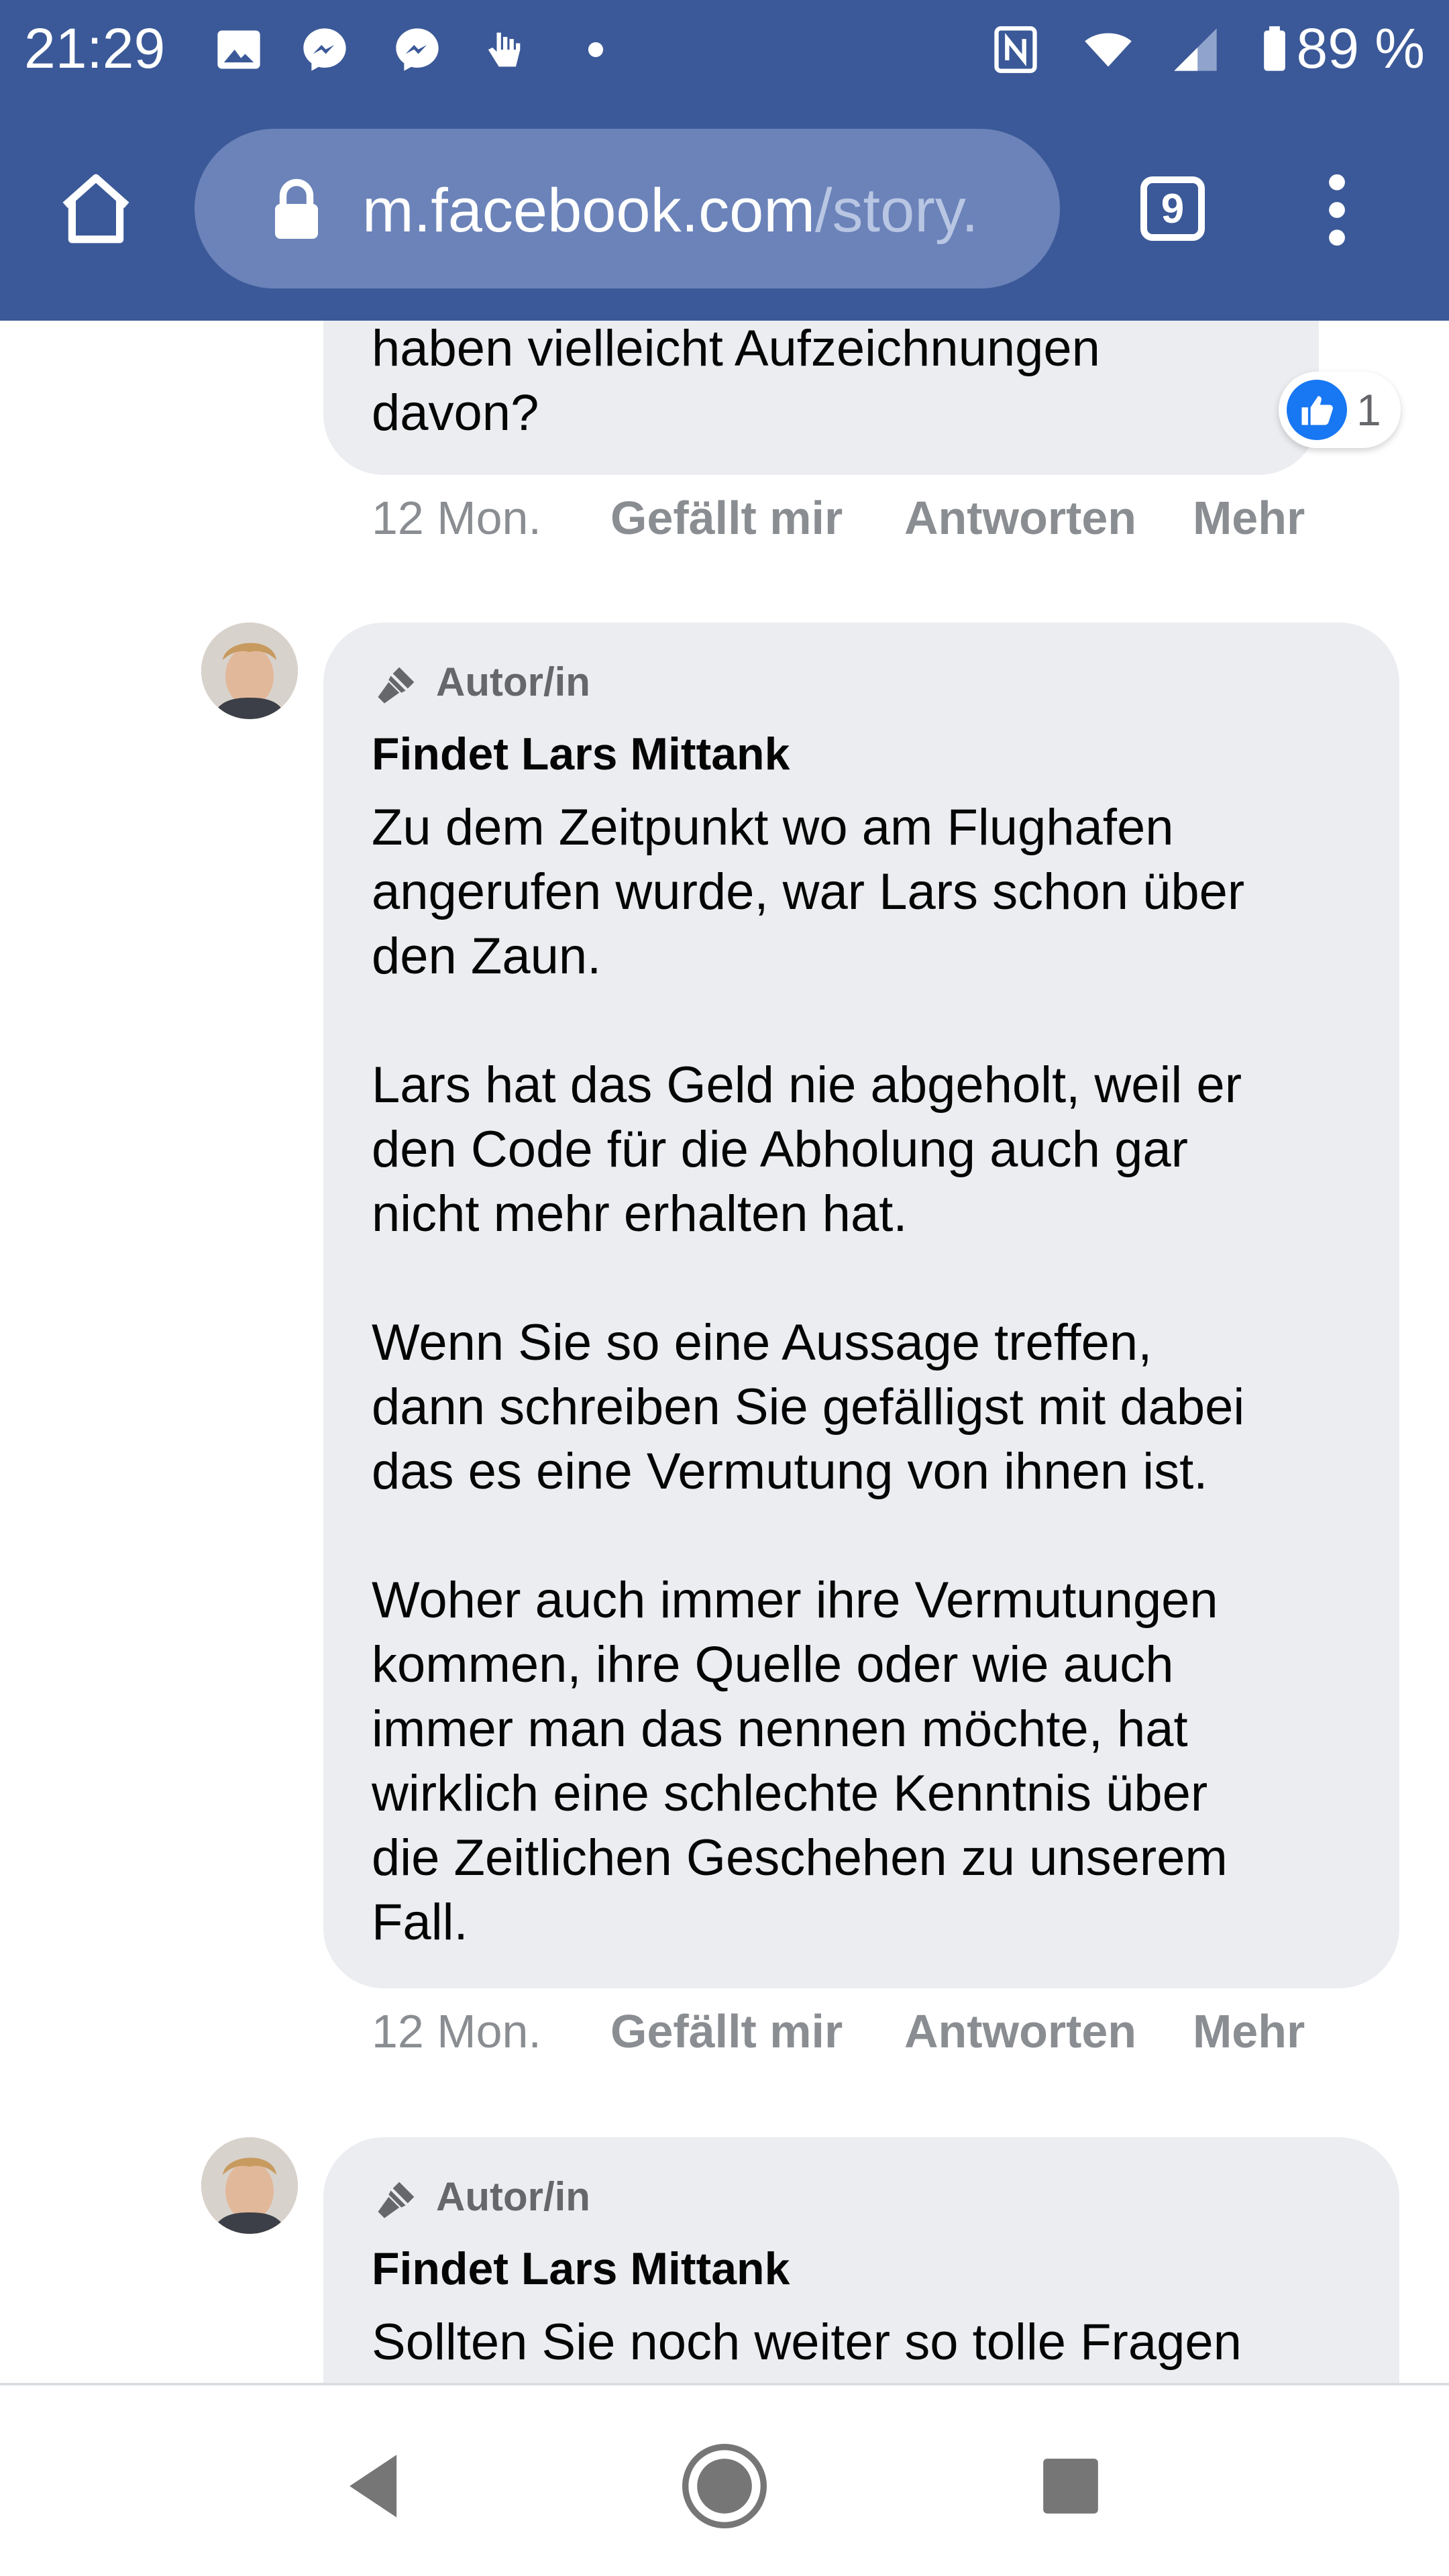 The height and width of the screenshot is (2576, 1449). Describe the element at coordinates (724, 50) in the screenshot. I see `status-bar: 21:29 89 %` at that location.